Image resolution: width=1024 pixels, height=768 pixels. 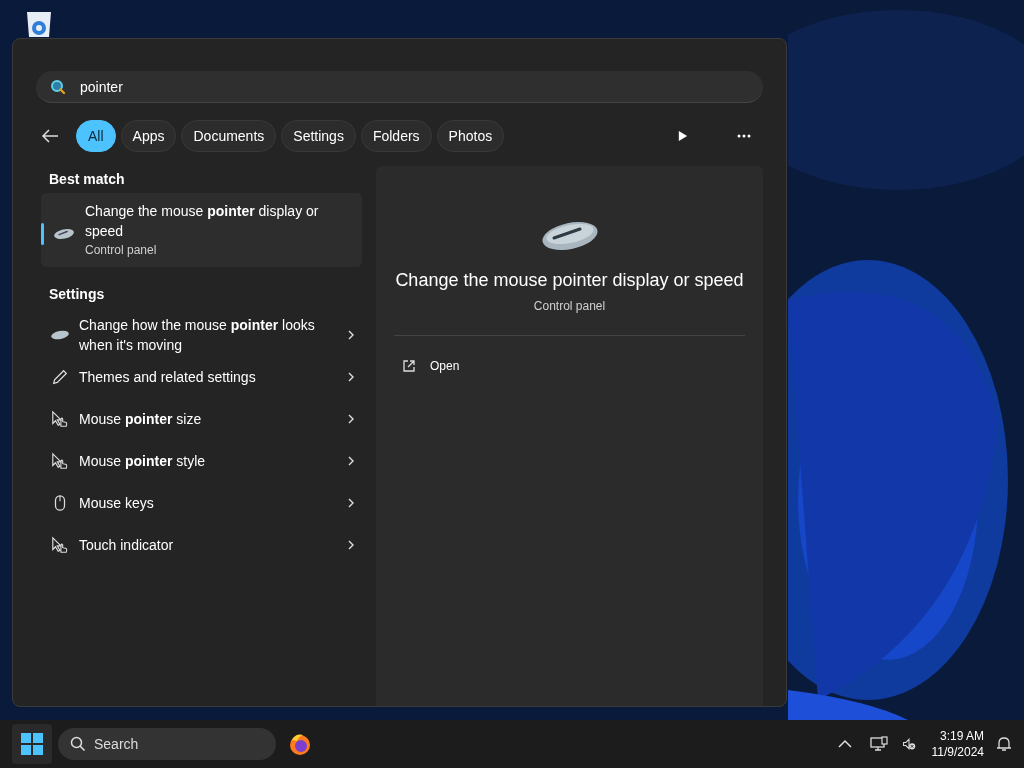 I want to click on filter-tab: Apps, so click(x=148, y=136).